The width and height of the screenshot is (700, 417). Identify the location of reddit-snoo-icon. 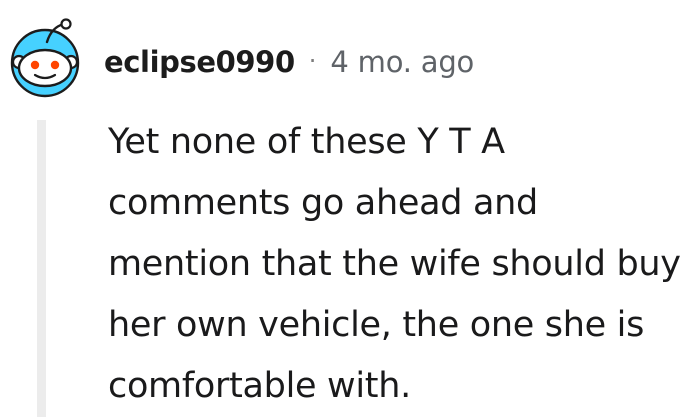
(45, 58).